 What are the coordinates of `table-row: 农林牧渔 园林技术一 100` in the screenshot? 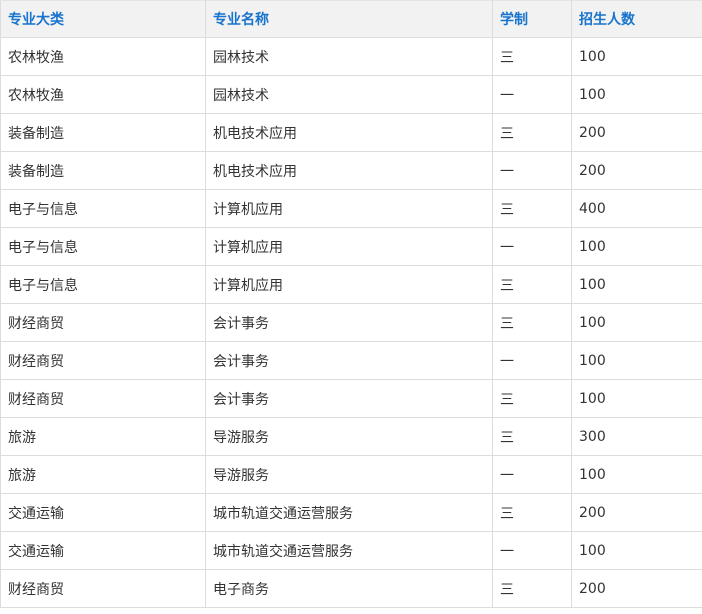 It's located at (351, 94).